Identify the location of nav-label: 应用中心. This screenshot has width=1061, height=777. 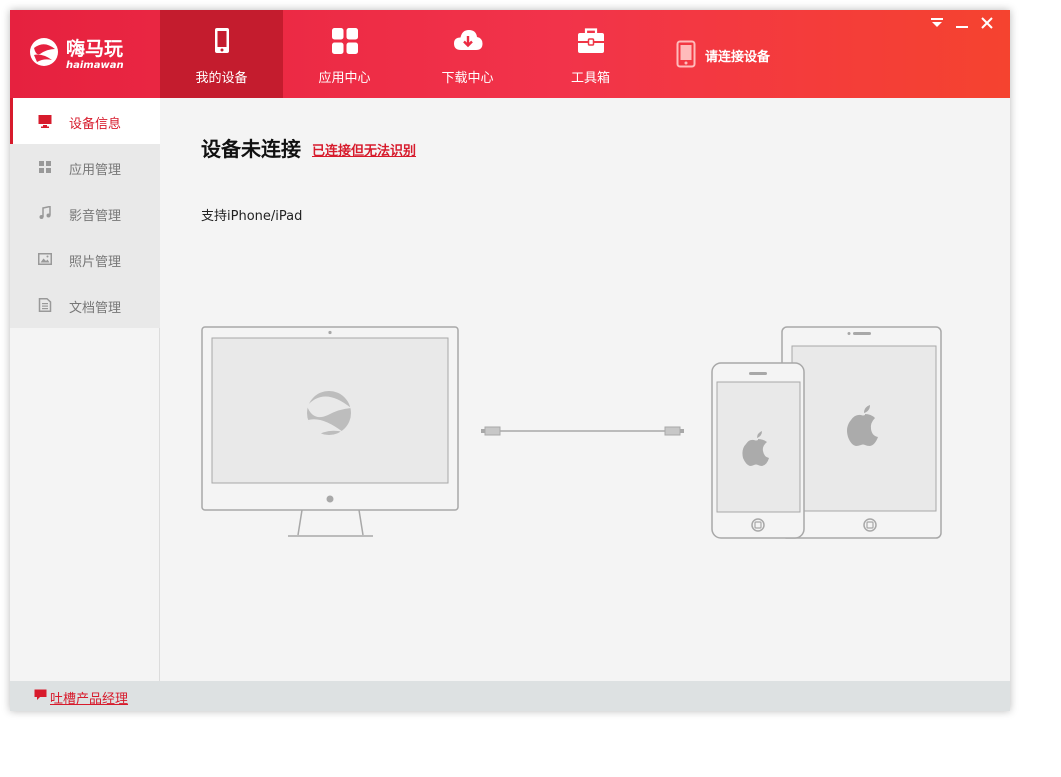
(344, 78).